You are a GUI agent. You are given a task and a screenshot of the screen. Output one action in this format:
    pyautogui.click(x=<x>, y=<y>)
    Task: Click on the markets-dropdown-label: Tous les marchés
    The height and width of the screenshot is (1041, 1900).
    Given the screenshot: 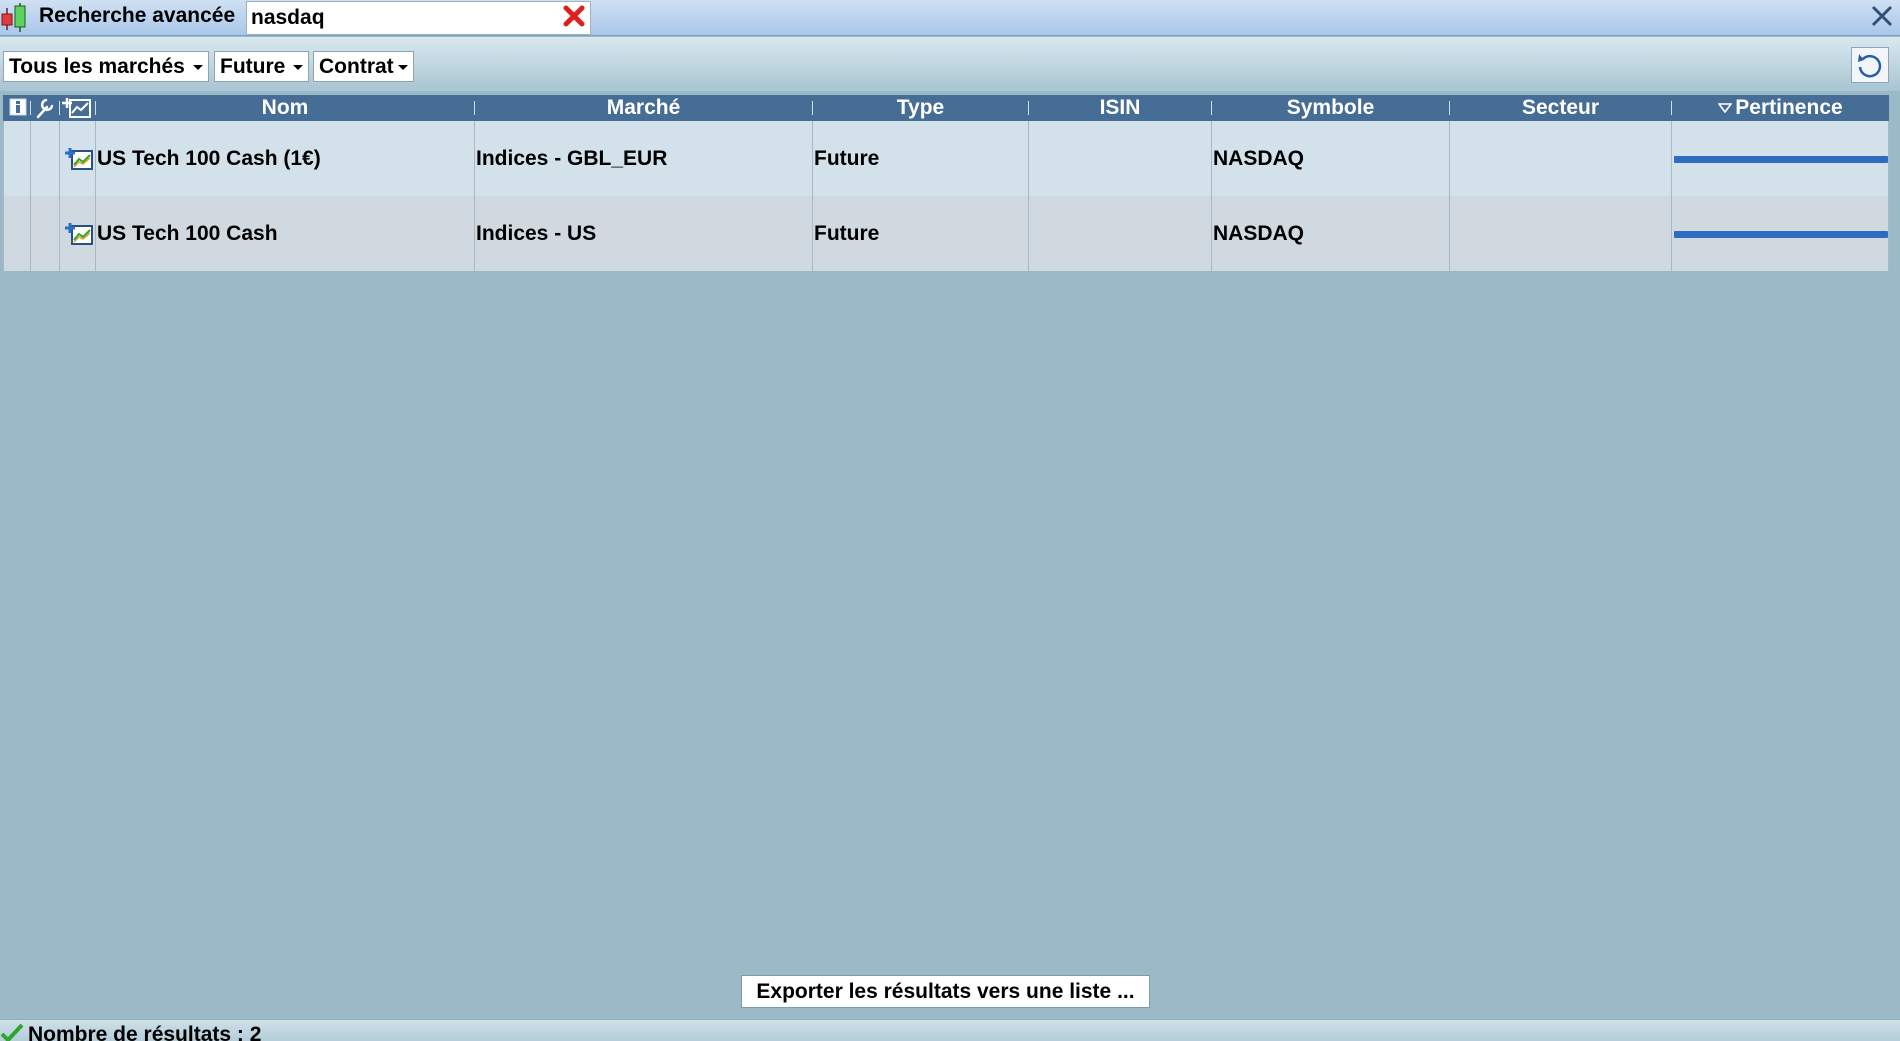 What is the action you would take?
    pyautogui.click(x=97, y=66)
    